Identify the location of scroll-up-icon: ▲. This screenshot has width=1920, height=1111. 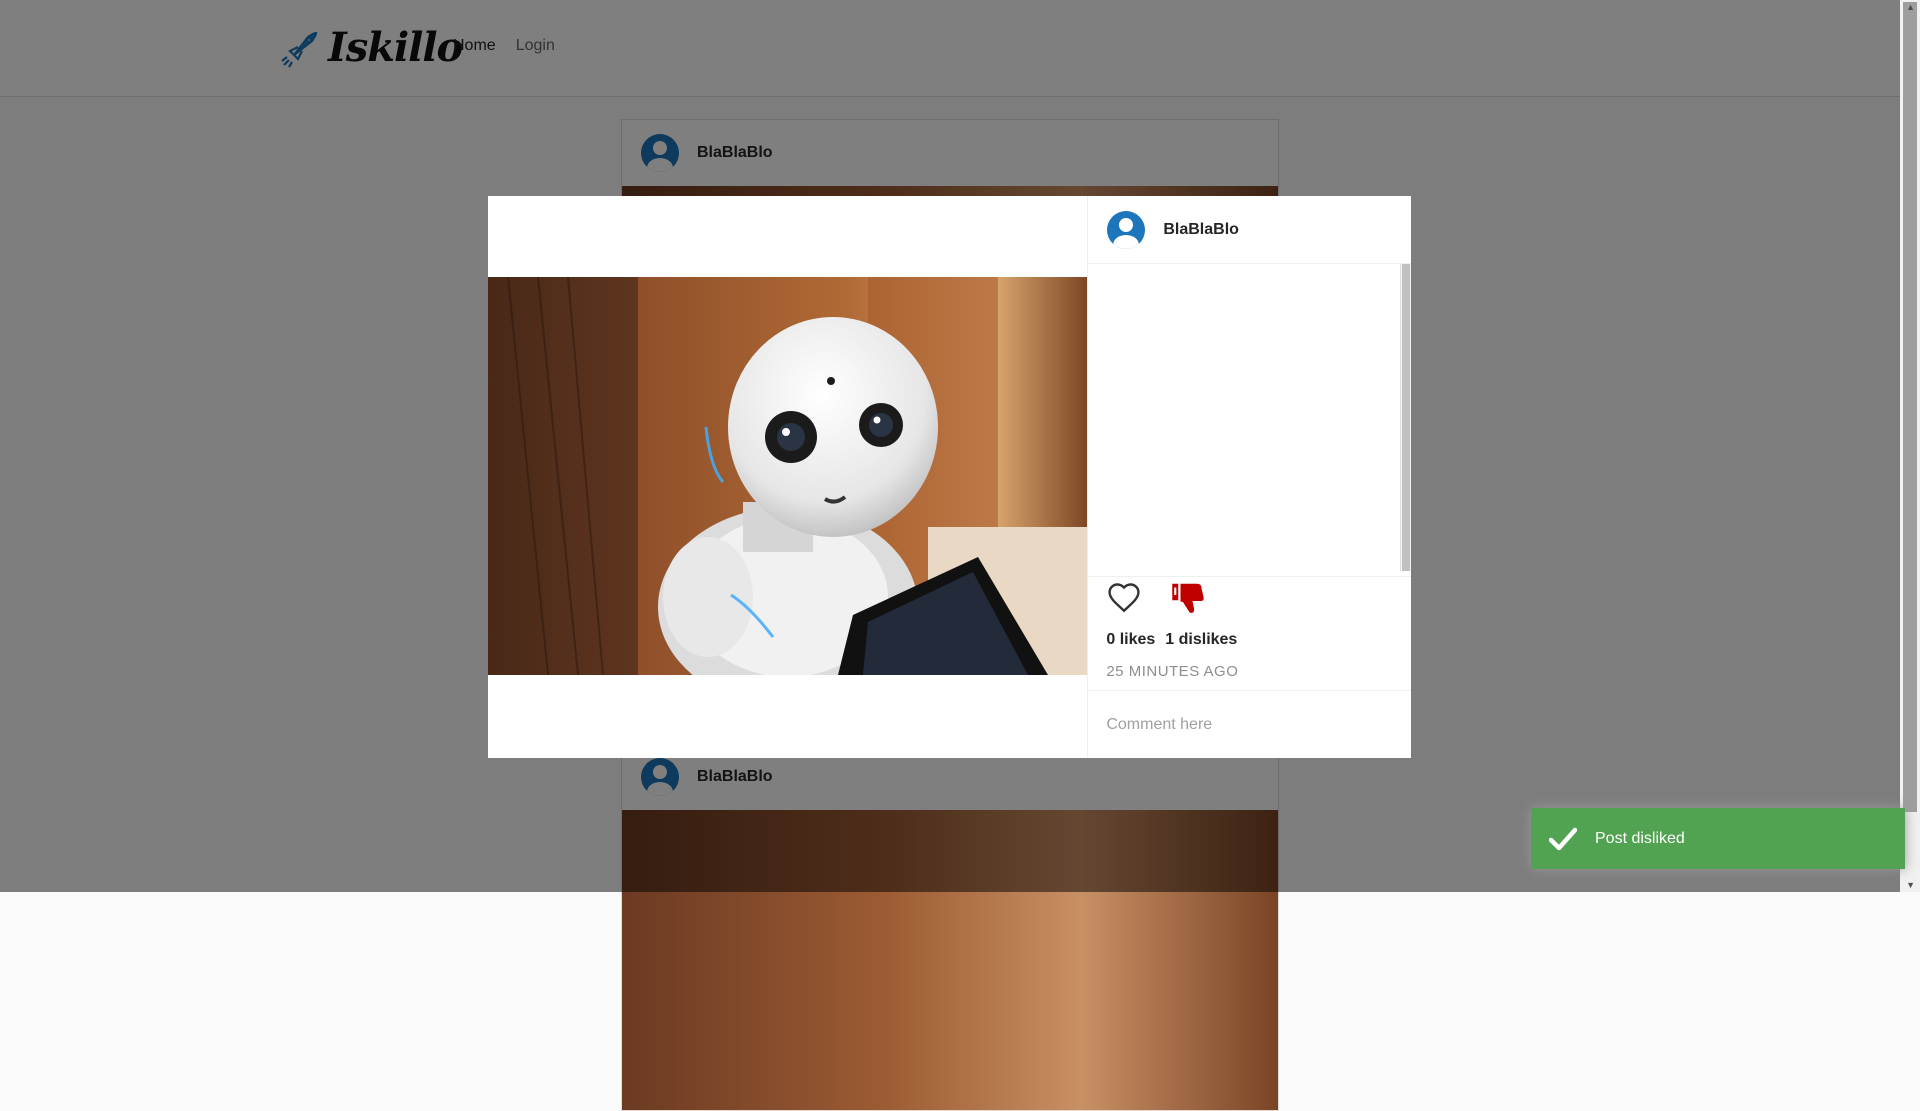
(1910, 7).